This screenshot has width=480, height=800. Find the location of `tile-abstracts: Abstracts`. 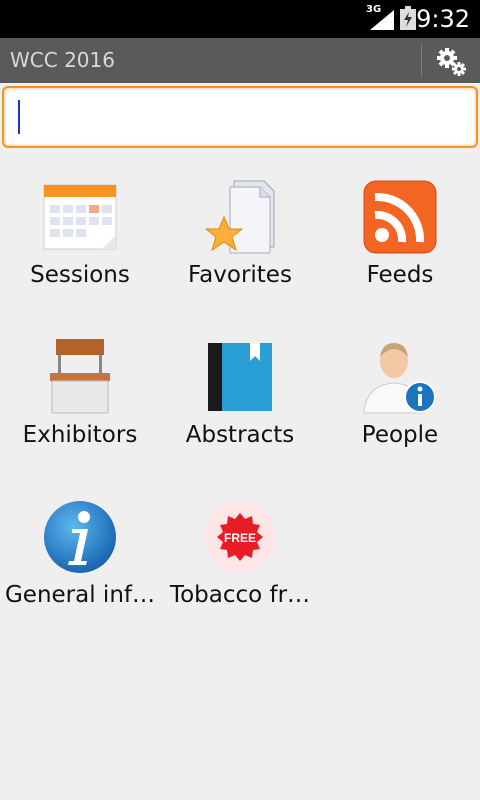

tile-abstracts: Abstracts is located at coordinates (240, 400).